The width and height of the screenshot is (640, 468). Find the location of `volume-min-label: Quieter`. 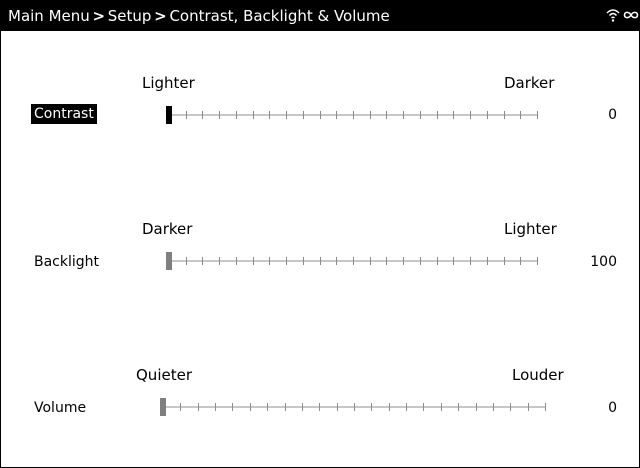

volume-min-label: Quieter is located at coordinates (164, 375).